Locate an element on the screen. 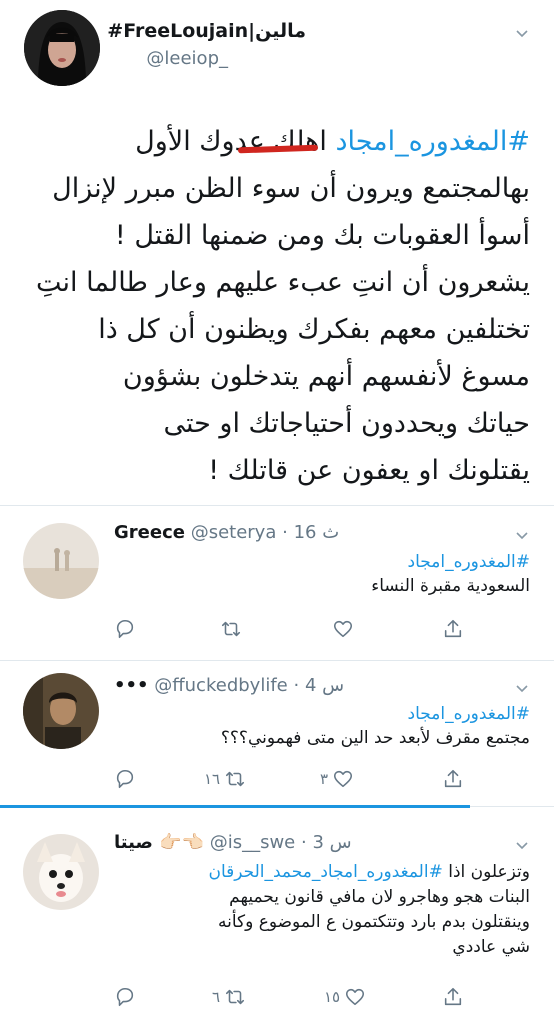 The image size is (554, 1024). tweet-line: يقتلونك او يعفون عن قاتلك ! is located at coordinates (369, 470).